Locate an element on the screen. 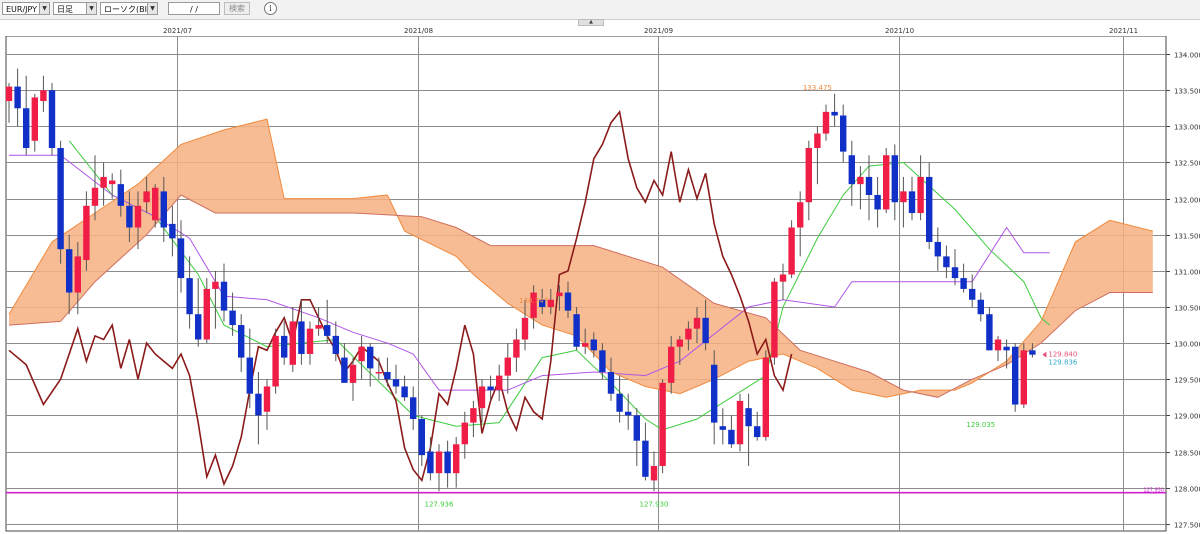  ask-price-label: 129.836 is located at coordinates (1062, 363).